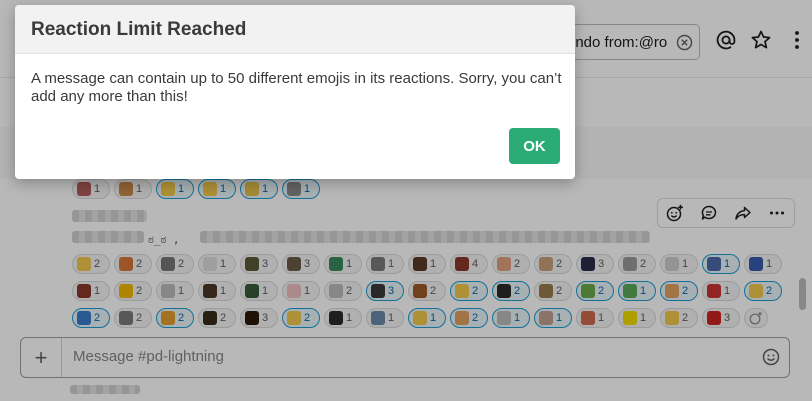 This screenshot has width=812, height=401. Describe the element at coordinates (139, 29) in the screenshot. I see `dialog-title: Reaction Limit Reached` at that location.